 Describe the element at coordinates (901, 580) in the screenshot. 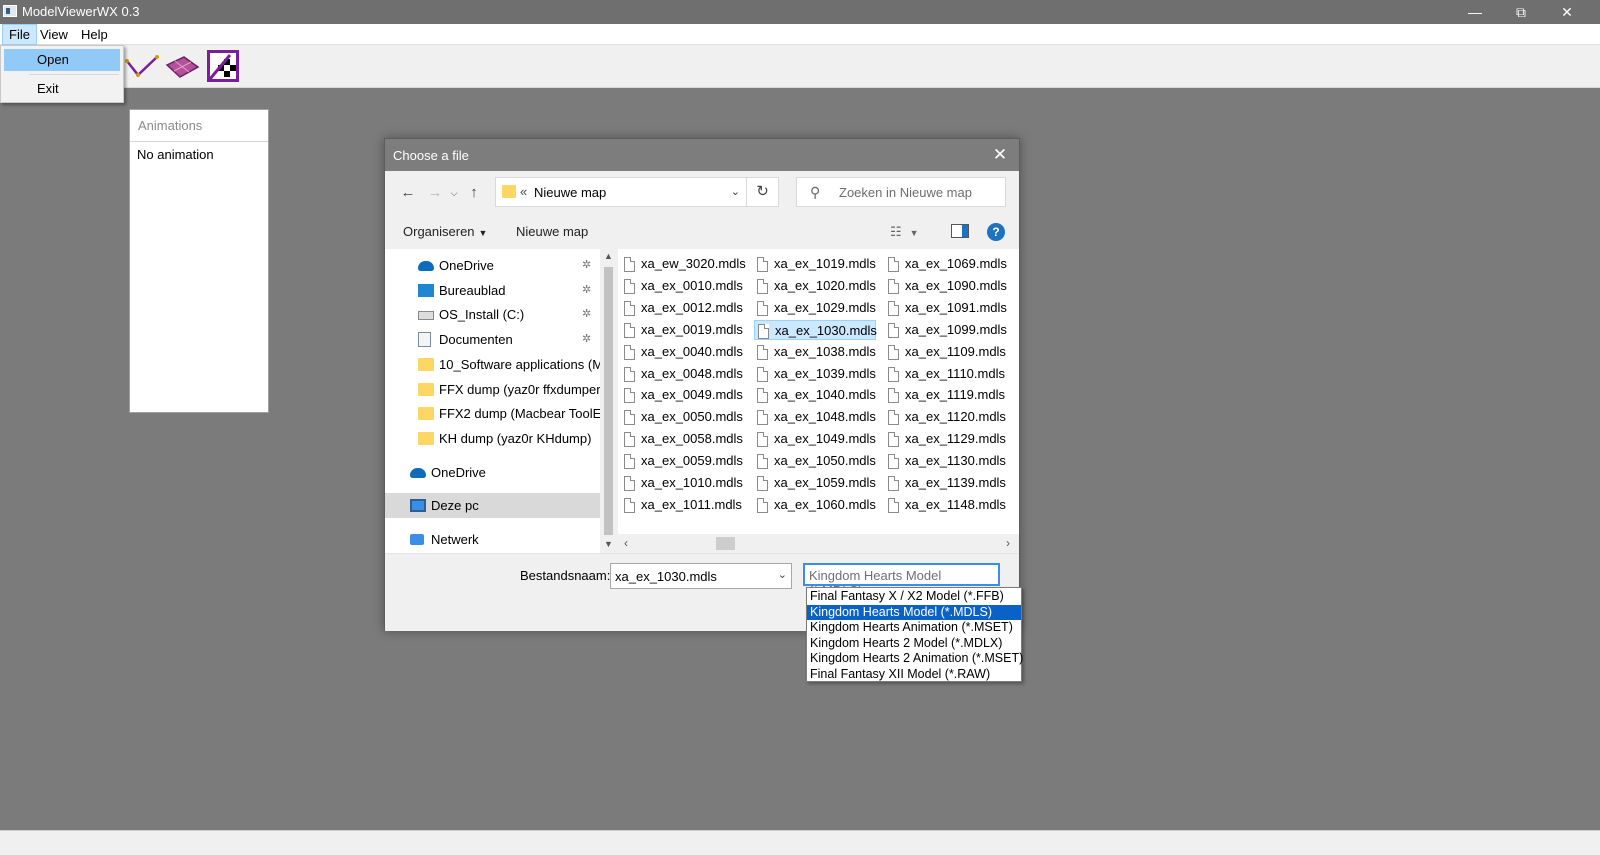

I see `filetype-select: Kingdom Hearts Model (*.MDLS)` at that location.